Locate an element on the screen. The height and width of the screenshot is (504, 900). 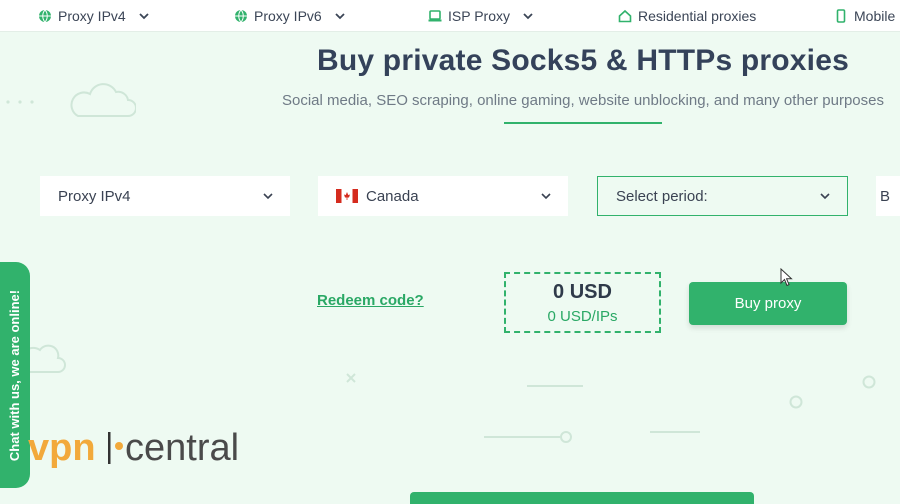
fourth-select: B is located at coordinates (888, 196).